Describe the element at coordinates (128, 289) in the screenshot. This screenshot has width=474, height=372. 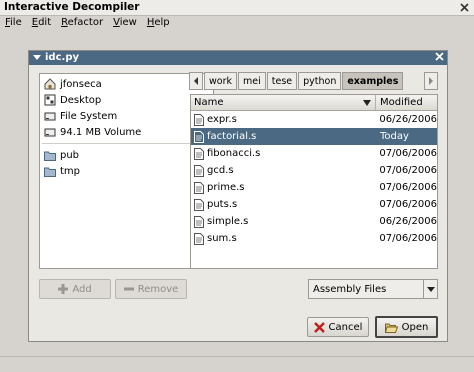
I see `minus-icon` at that location.